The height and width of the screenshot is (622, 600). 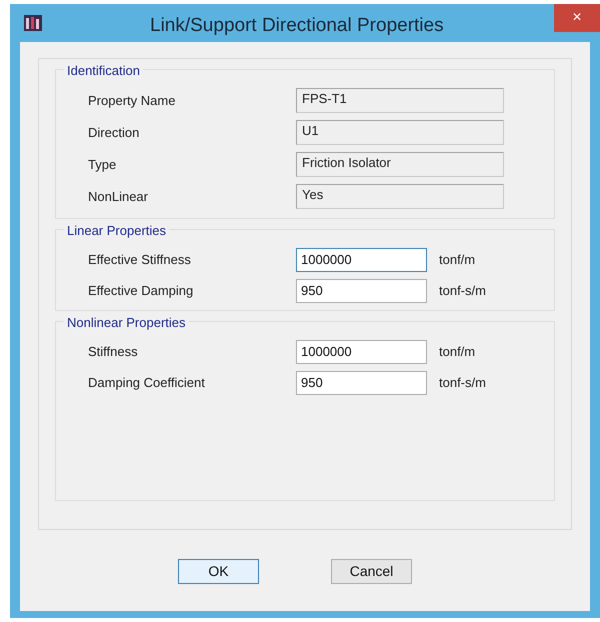 What do you see at coordinates (141, 291) in the screenshot?
I see `field-label: Effective Damping` at bounding box center [141, 291].